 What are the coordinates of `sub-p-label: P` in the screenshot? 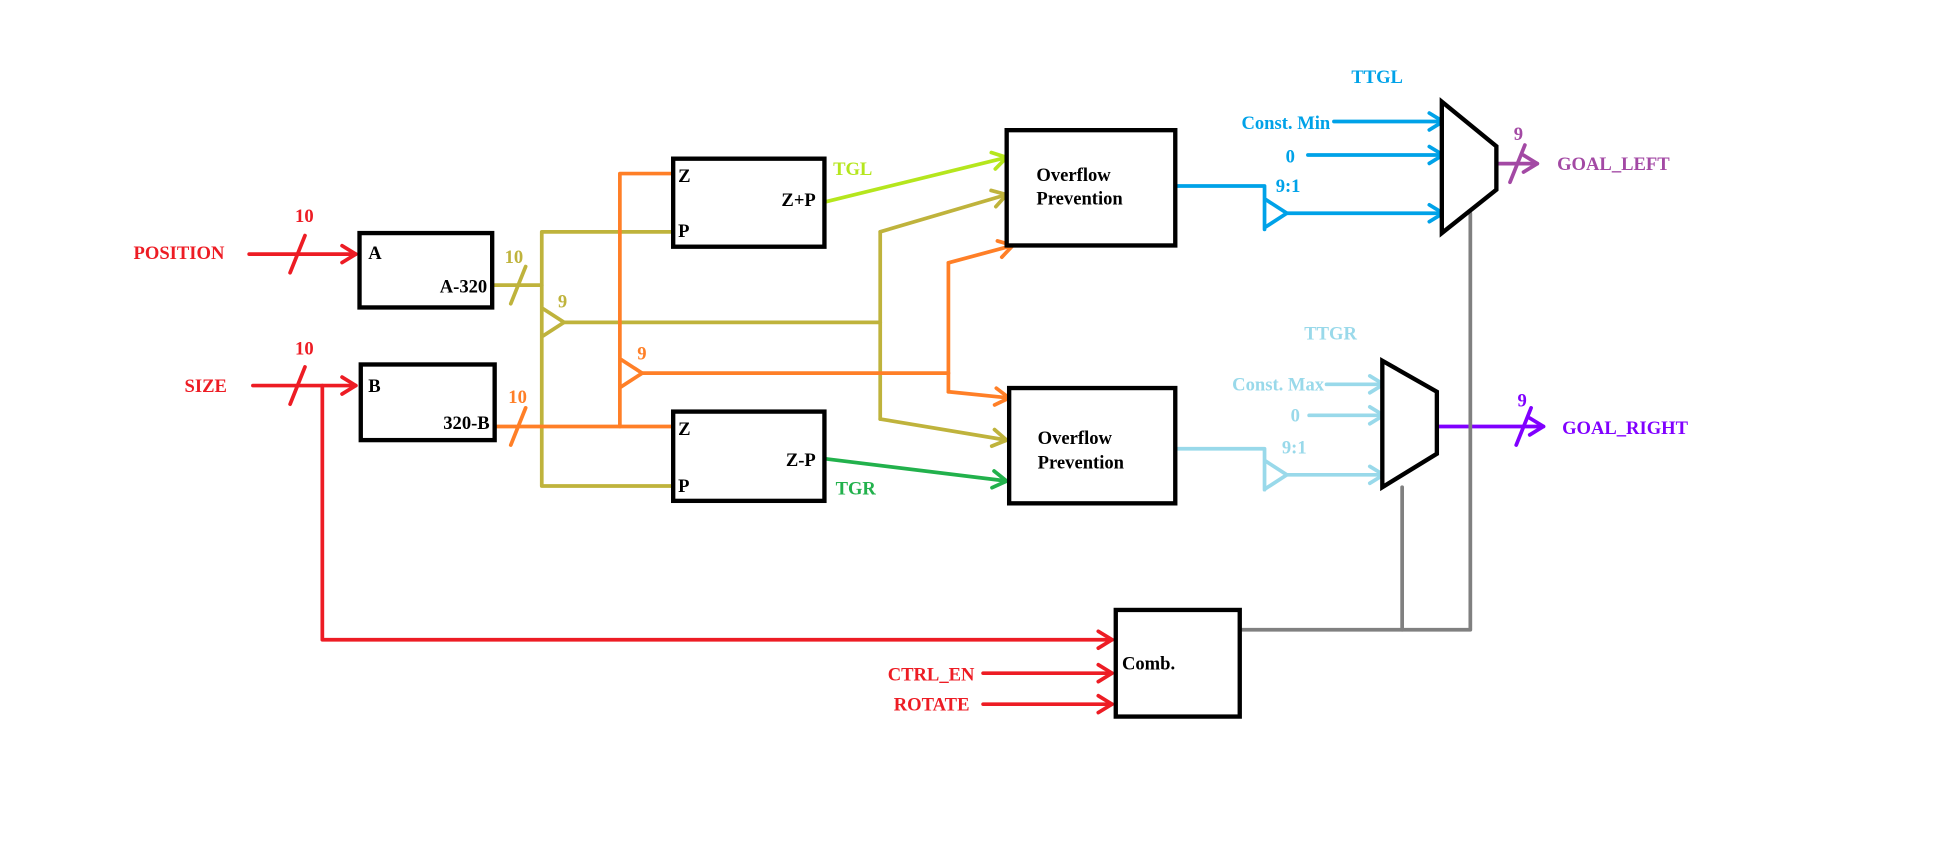 It's located at (683, 486).